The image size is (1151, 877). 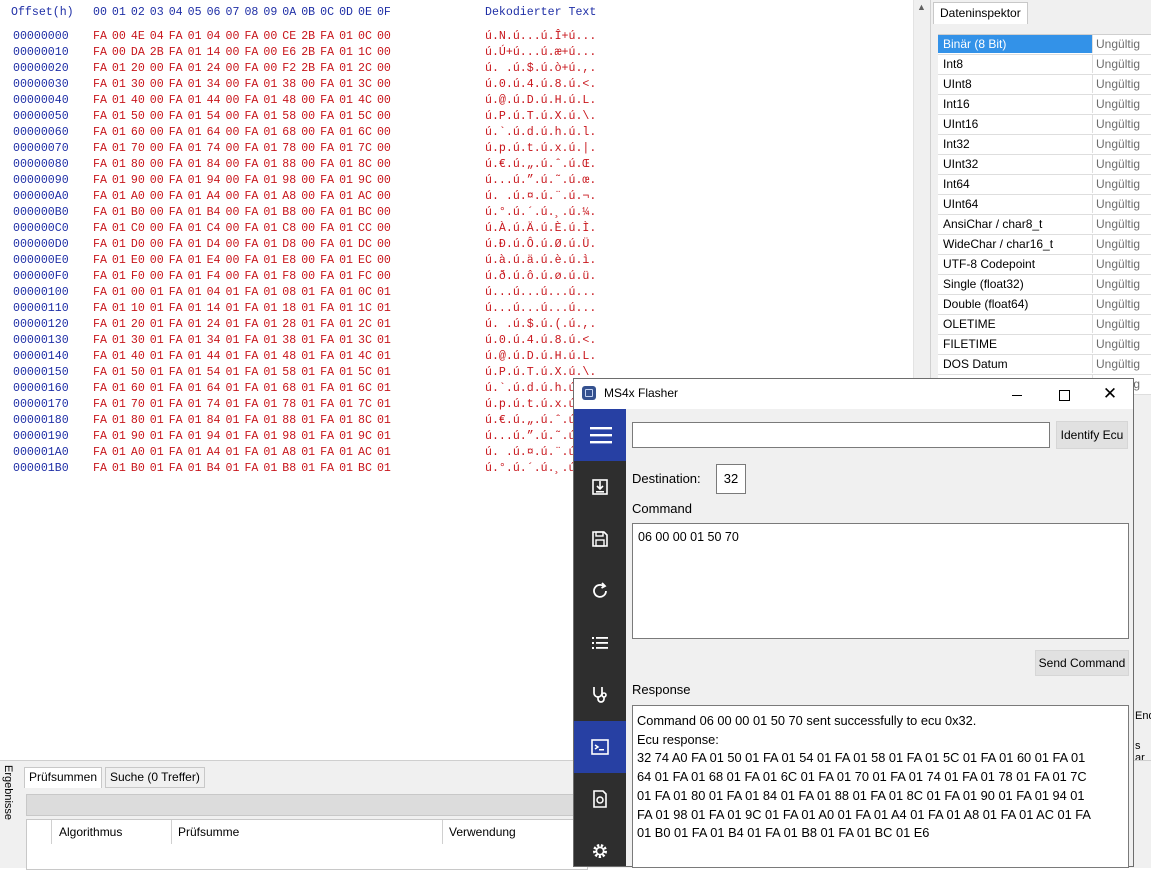 I want to click on hex-byte: 2B, so click(x=308, y=52).